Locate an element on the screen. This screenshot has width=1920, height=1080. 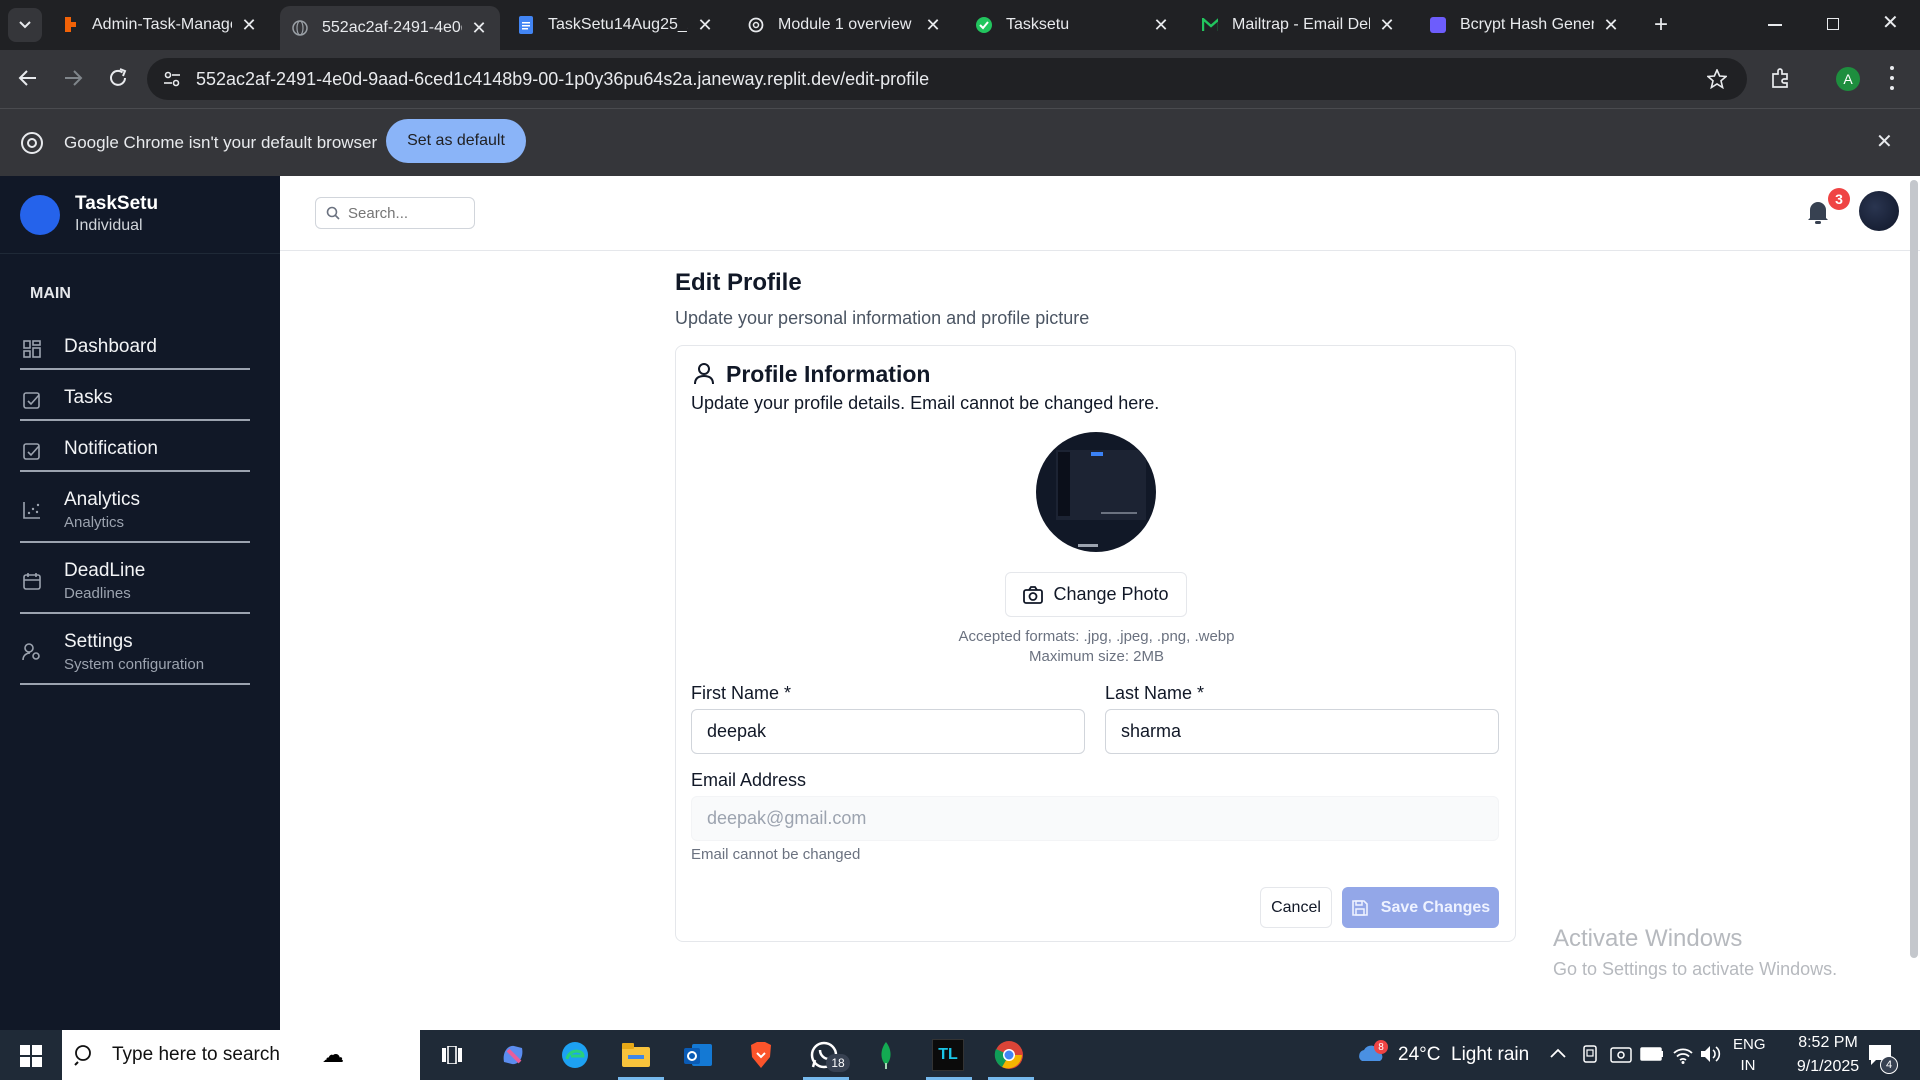
search-input is located at coordinates (408, 213).